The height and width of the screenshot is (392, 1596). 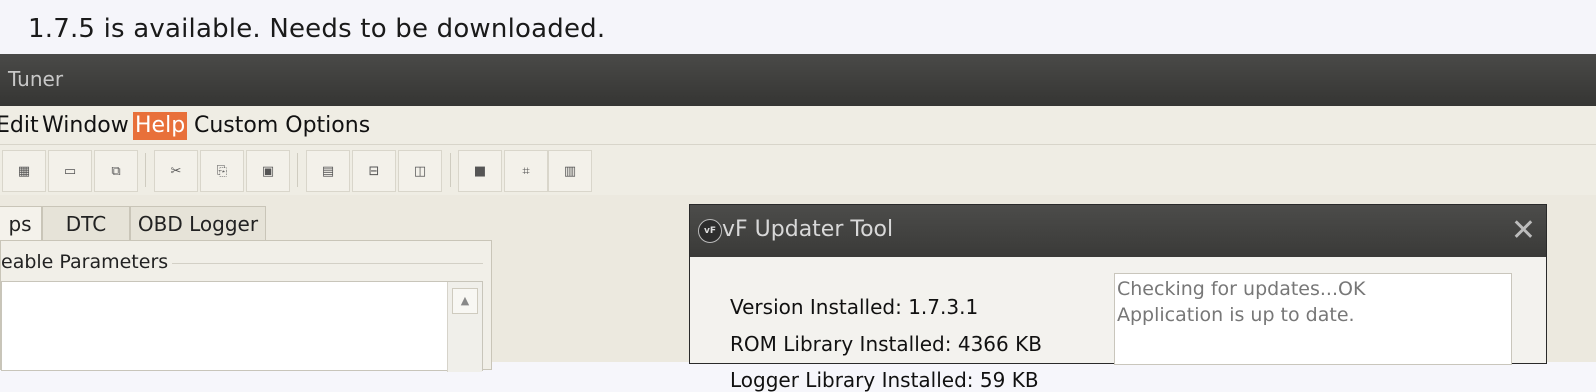 What do you see at coordinates (176, 171) in the screenshot?
I see `cut-icon: ✂` at bounding box center [176, 171].